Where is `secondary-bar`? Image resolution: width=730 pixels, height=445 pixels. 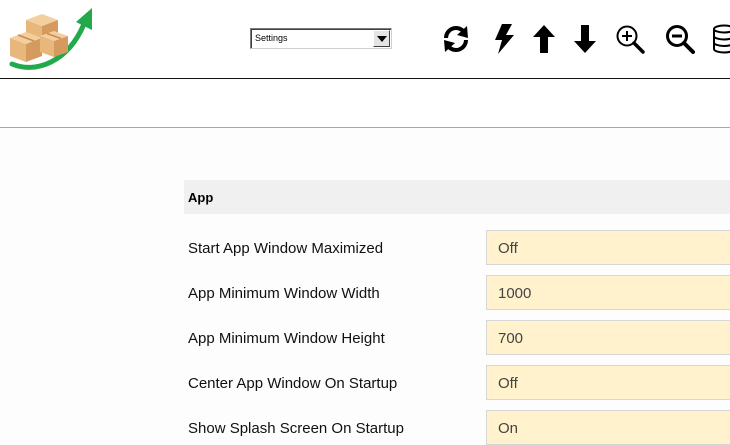
secondary-bar is located at coordinates (365, 103).